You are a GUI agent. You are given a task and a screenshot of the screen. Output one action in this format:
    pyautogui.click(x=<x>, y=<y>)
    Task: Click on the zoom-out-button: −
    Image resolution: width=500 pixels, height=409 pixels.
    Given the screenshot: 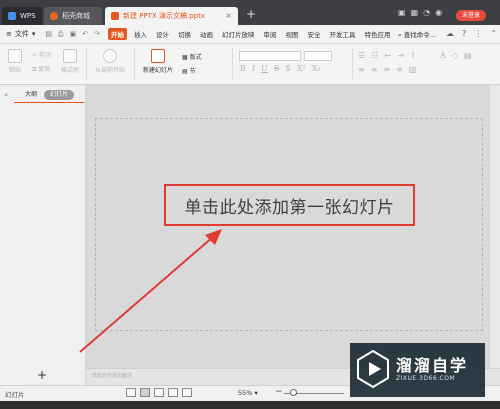 What is the action you would take?
    pyautogui.click(x=279, y=392)
    